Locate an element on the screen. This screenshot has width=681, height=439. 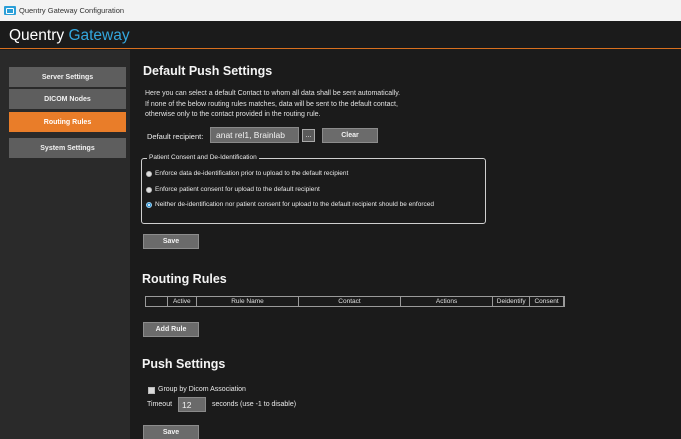
radio-selected-icon is located at coordinates (149, 204).